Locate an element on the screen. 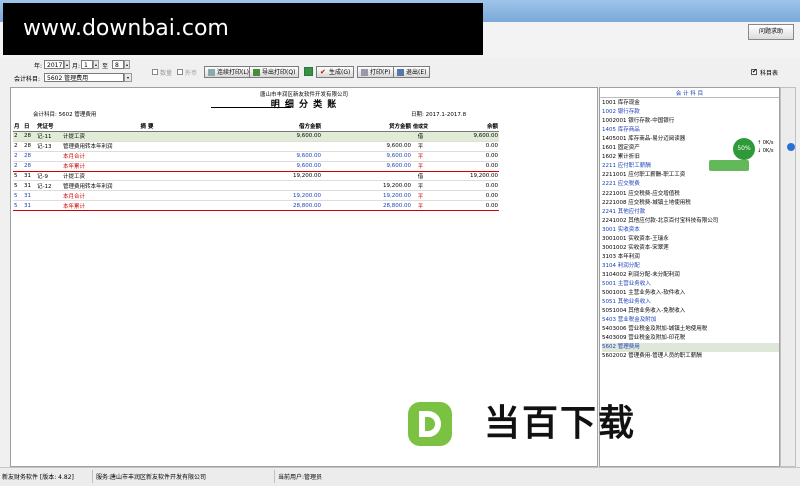 This screenshot has height=486, width=800. col-credit: 贷方金额 is located at coordinates (367, 126).